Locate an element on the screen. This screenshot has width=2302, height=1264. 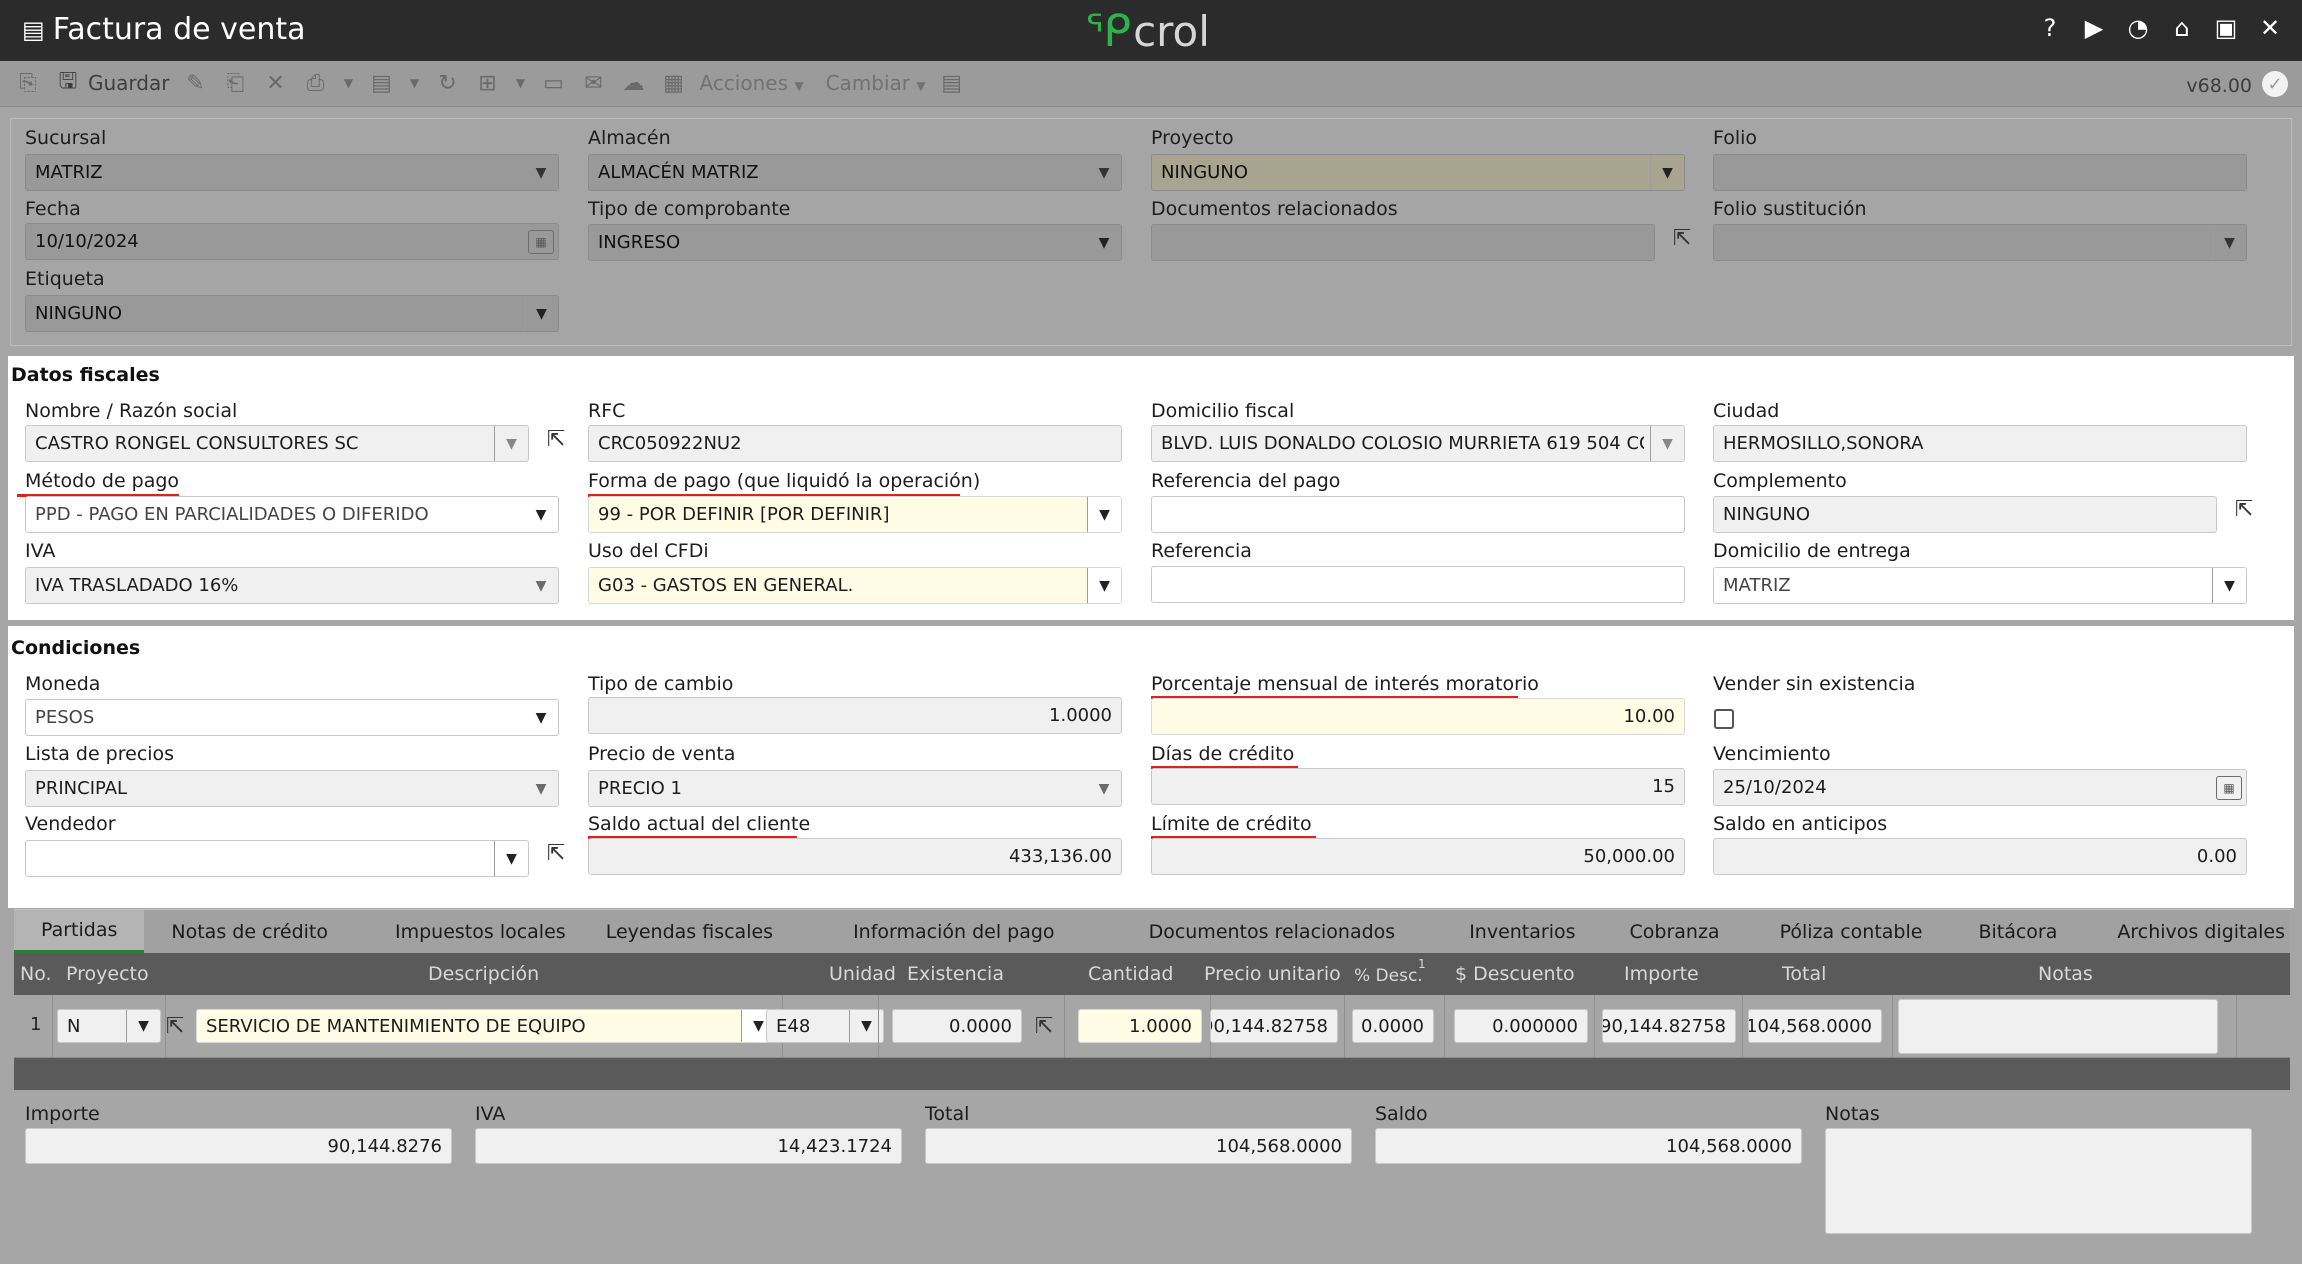
close-icon: ✕ is located at coordinates (2270, 28).